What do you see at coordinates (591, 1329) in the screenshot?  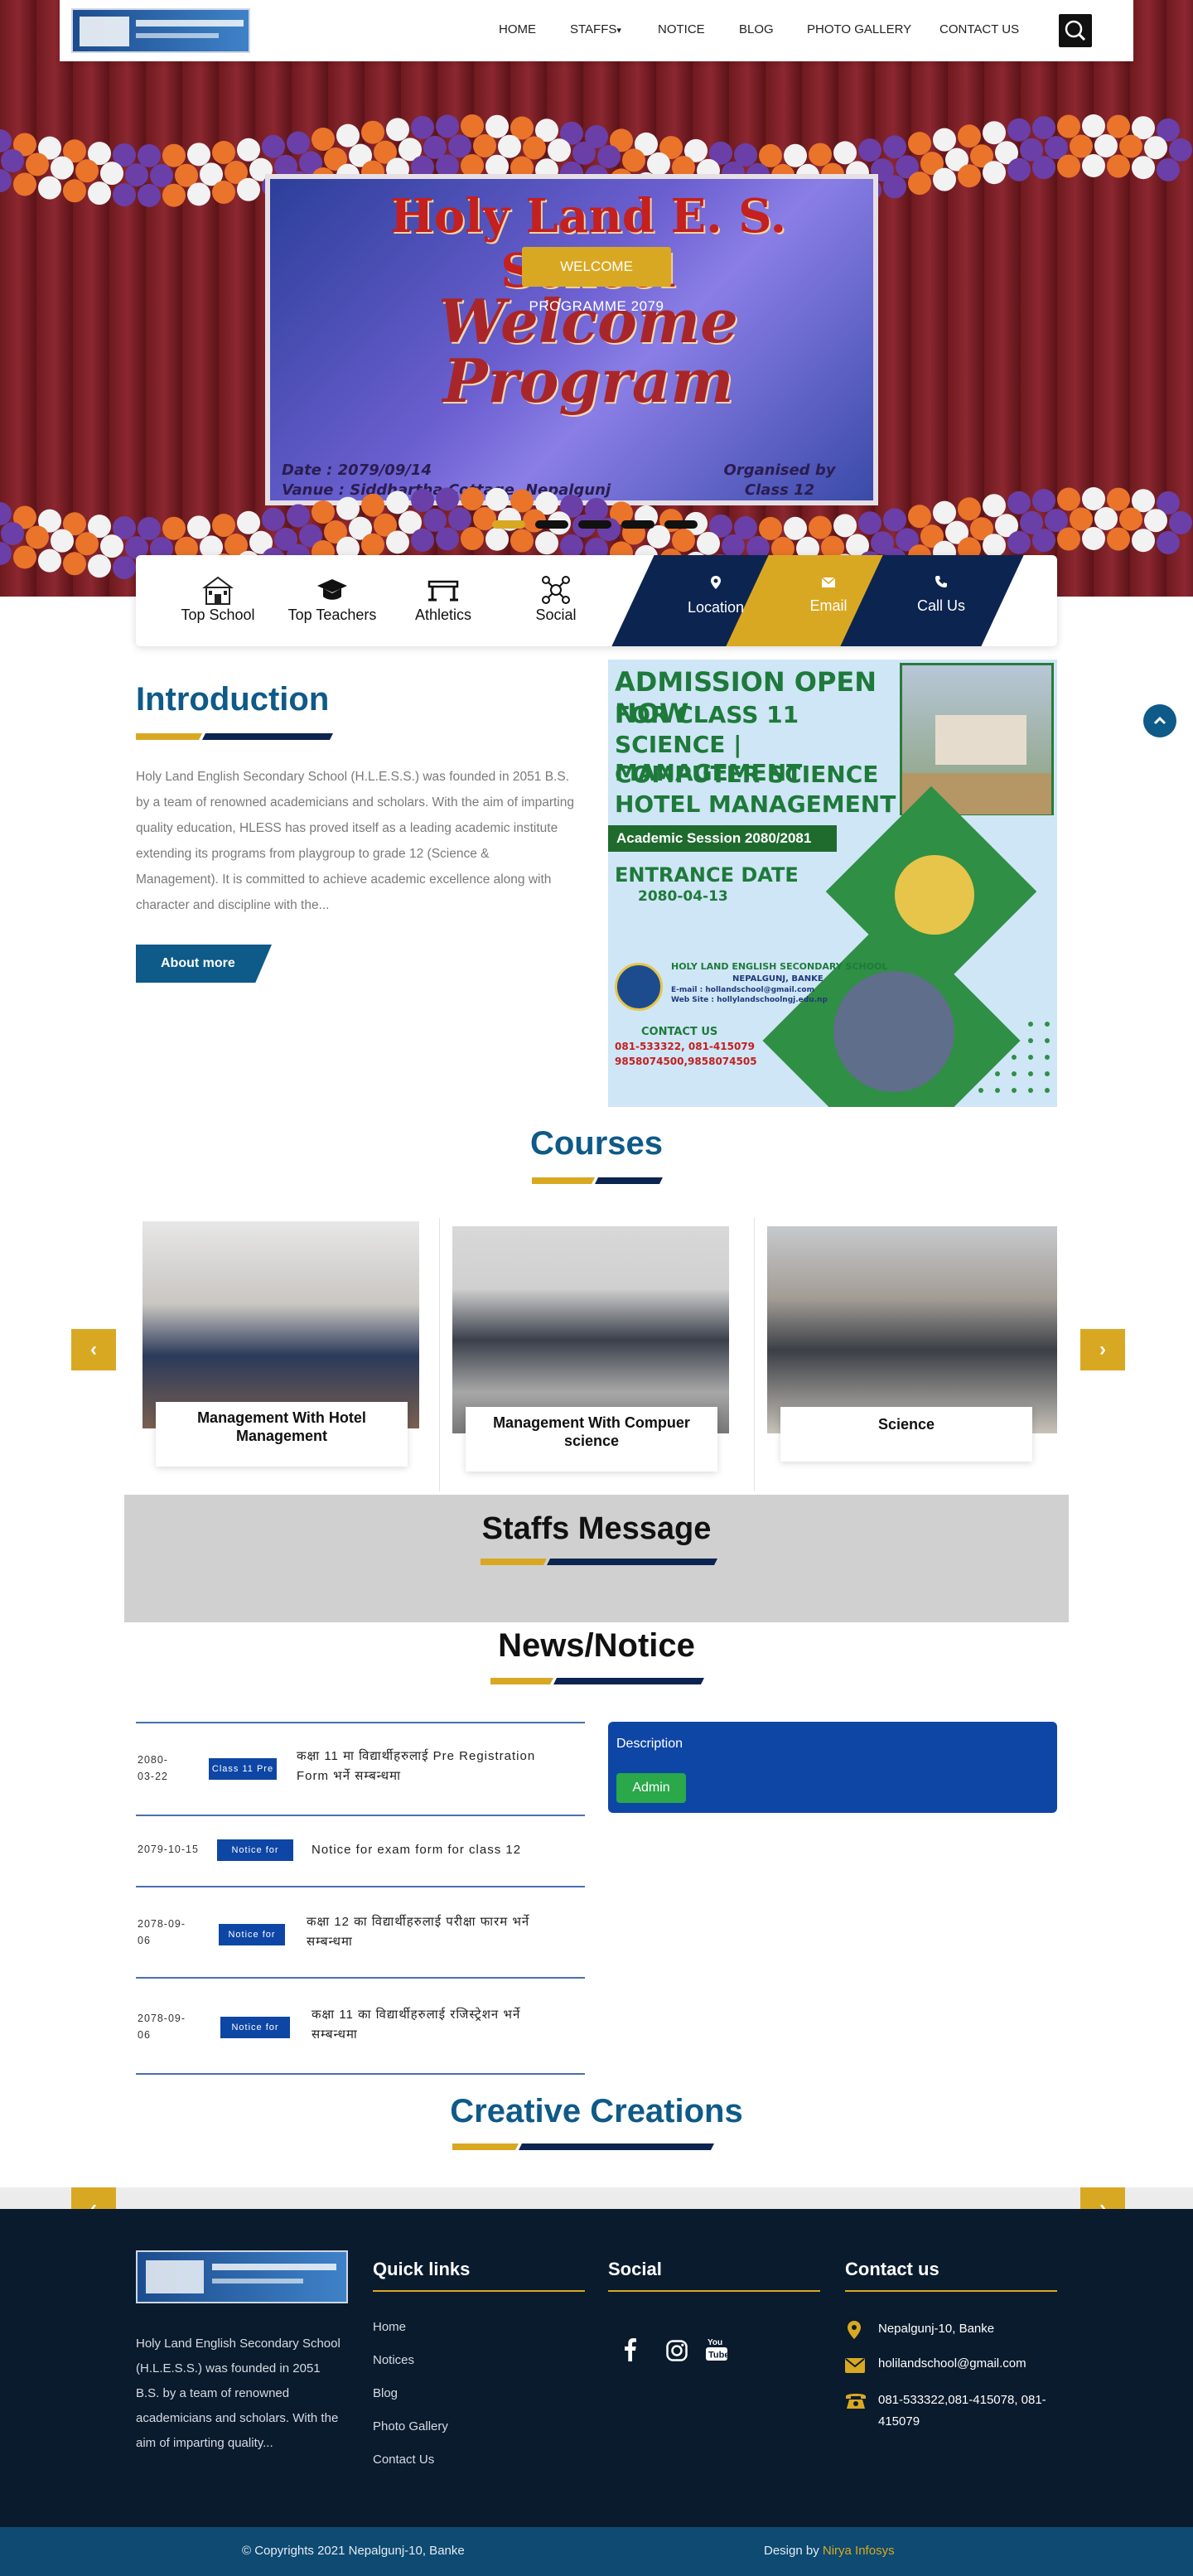 I see `course-image-computer` at bounding box center [591, 1329].